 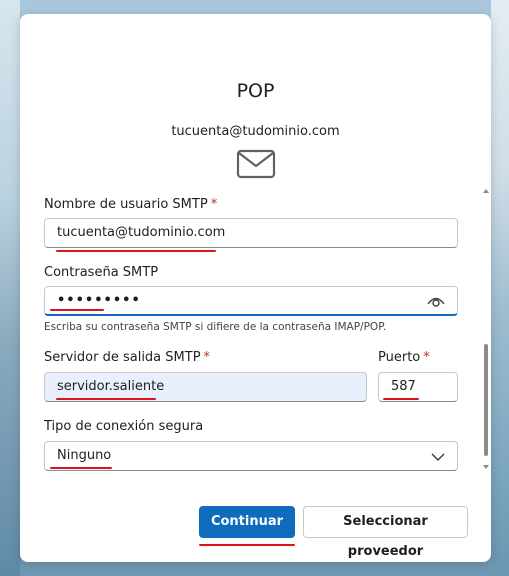 What do you see at coordinates (256, 164) in the screenshot?
I see `mail-icon` at bounding box center [256, 164].